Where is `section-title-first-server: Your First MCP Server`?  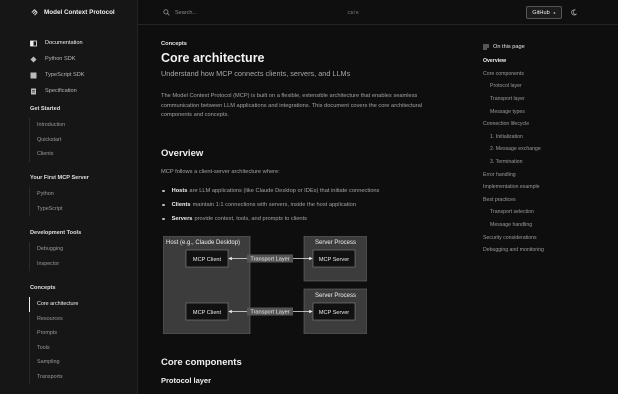
section-title-first-server: Your First MCP Server is located at coordinates (59, 178).